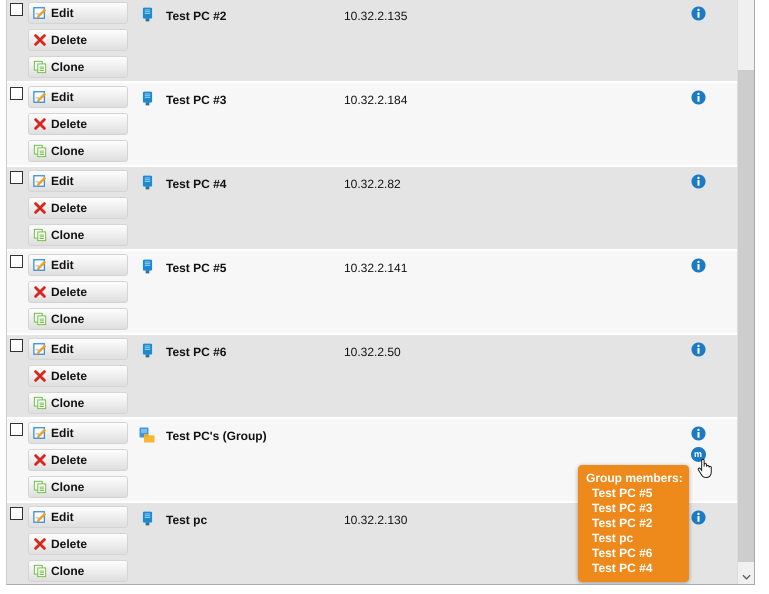 The height and width of the screenshot is (594, 769). What do you see at coordinates (622, 568) in the screenshot?
I see `member-name: Test PC #4` at bounding box center [622, 568].